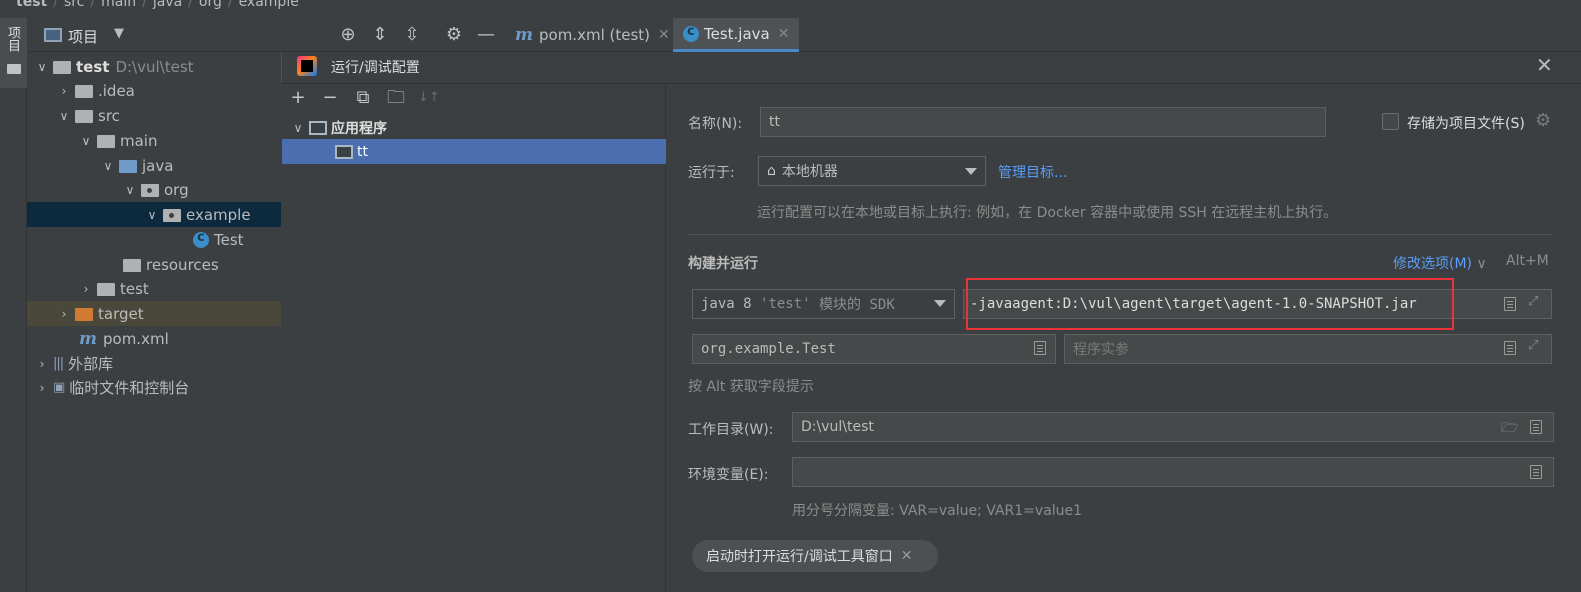 This screenshot has height=592, width=1581. I want to click on hide-icon: —, so click(486, 35).